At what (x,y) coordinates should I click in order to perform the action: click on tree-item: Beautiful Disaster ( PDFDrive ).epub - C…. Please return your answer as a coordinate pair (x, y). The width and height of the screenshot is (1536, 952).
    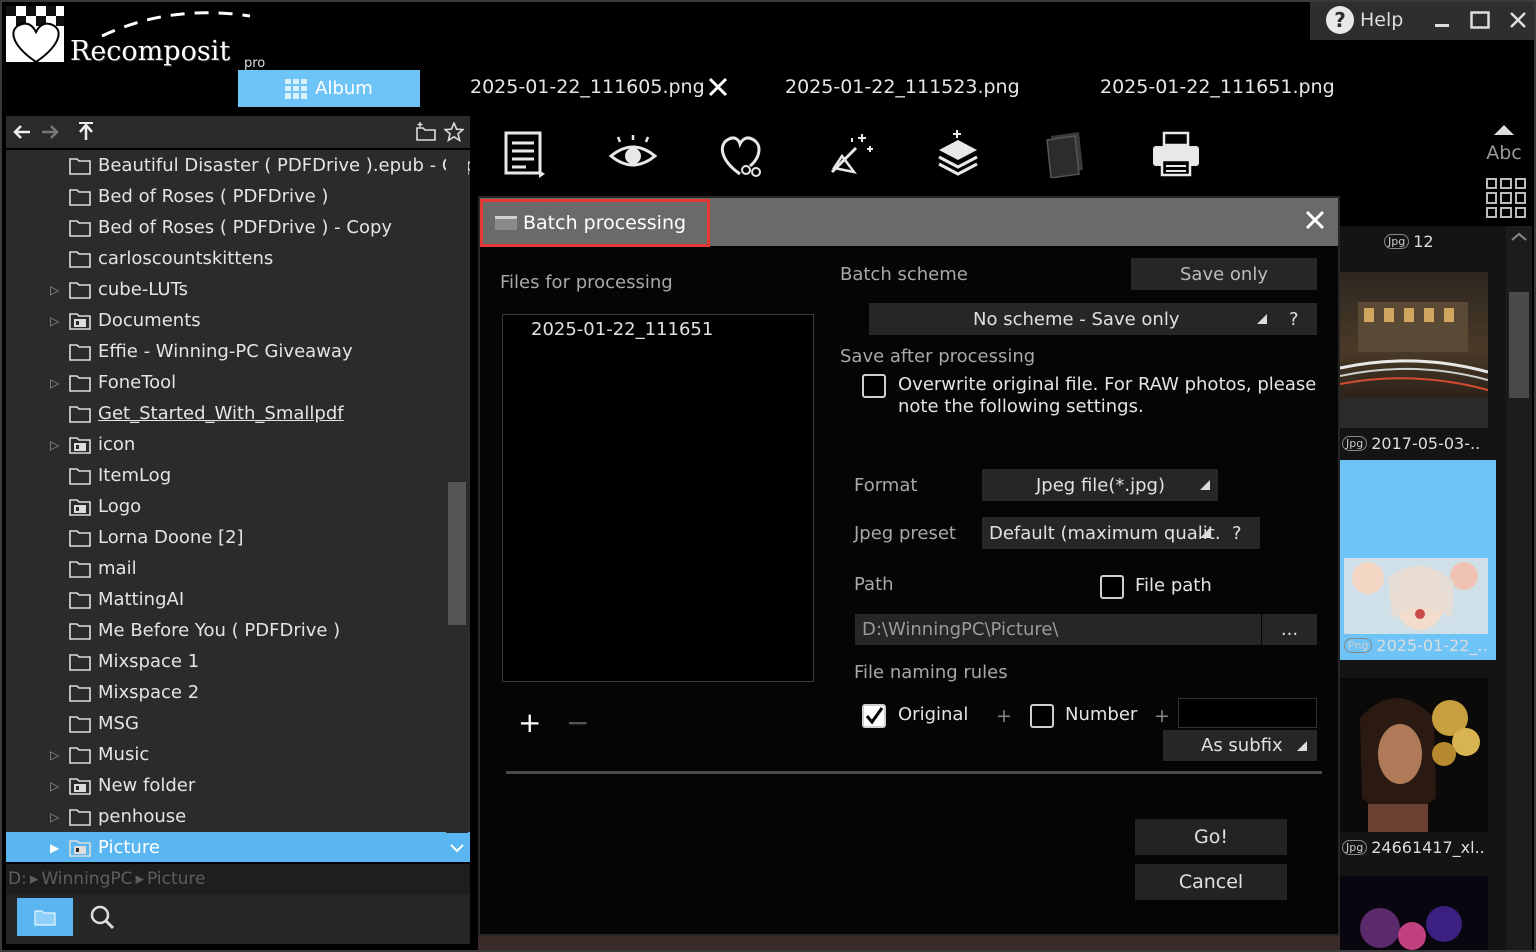
    Looking at the image, I should click on (238, 165).